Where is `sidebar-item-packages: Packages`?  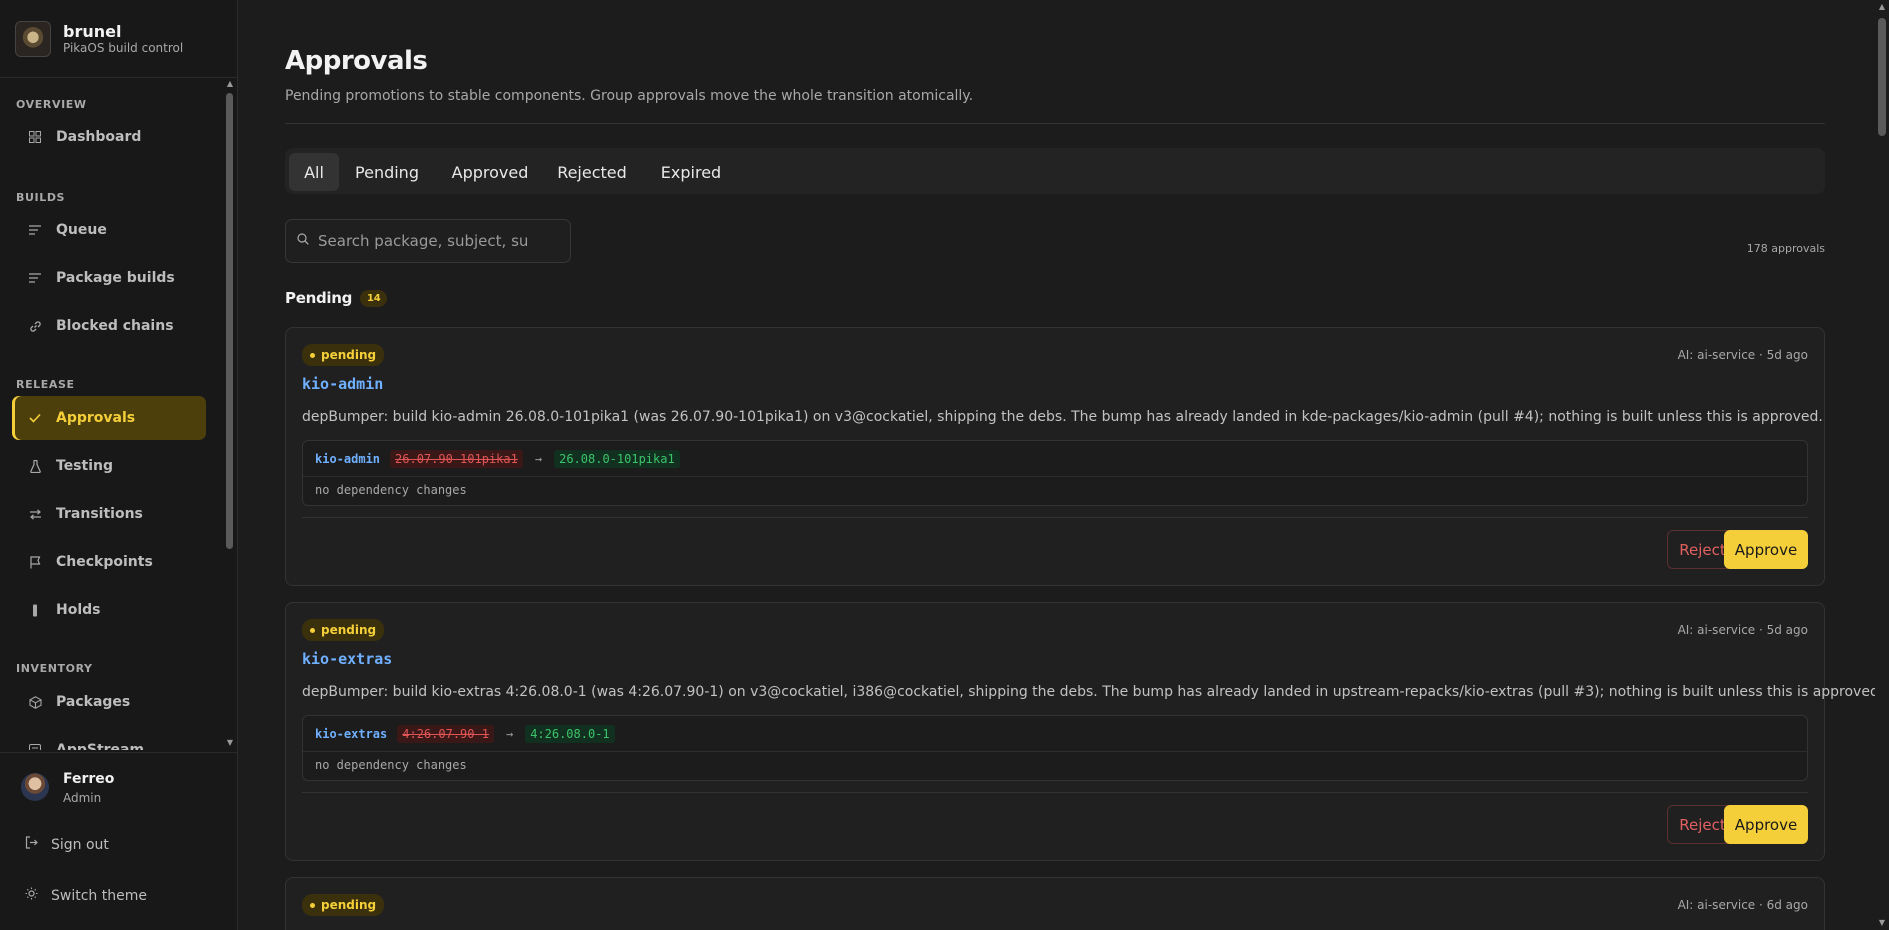
sidebar-item-packages: Packages is located at coordinates (110, 702).